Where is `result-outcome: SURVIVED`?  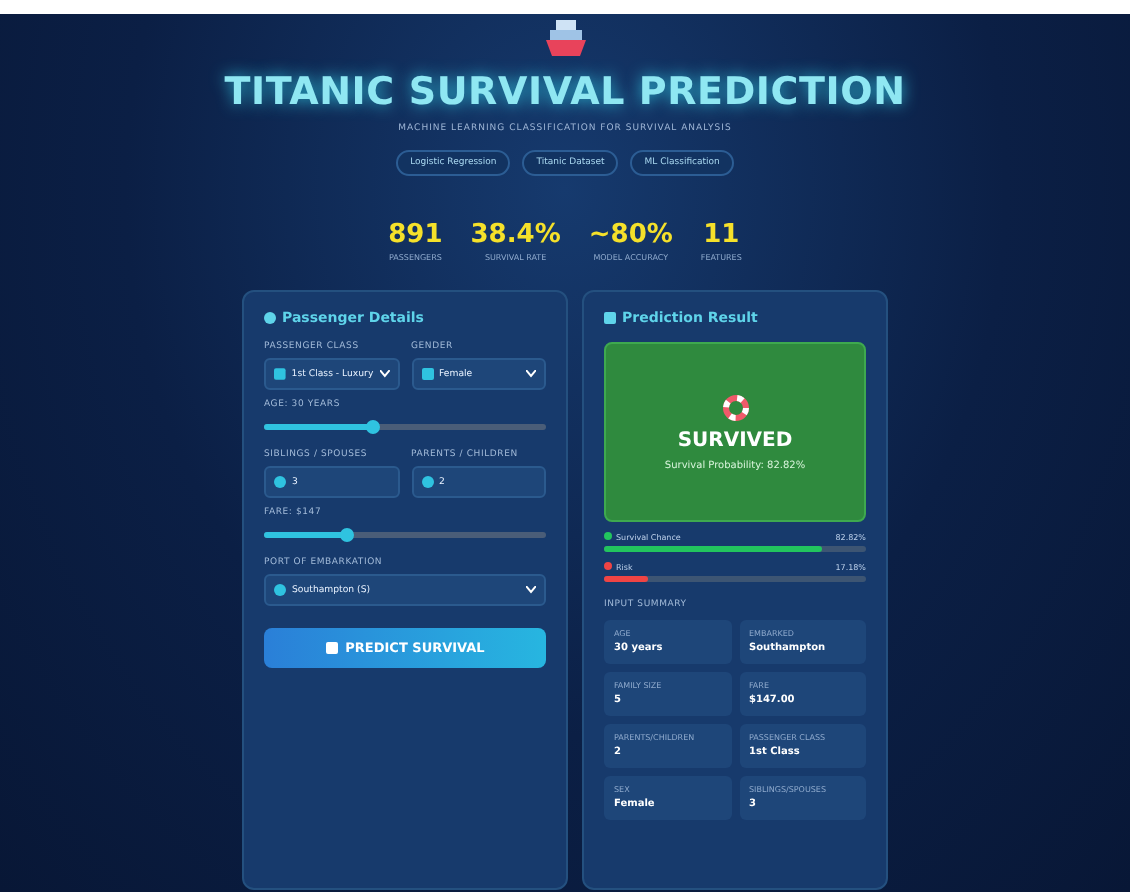
result-outcome: SURVIVED is located at coordinates (735, 440).